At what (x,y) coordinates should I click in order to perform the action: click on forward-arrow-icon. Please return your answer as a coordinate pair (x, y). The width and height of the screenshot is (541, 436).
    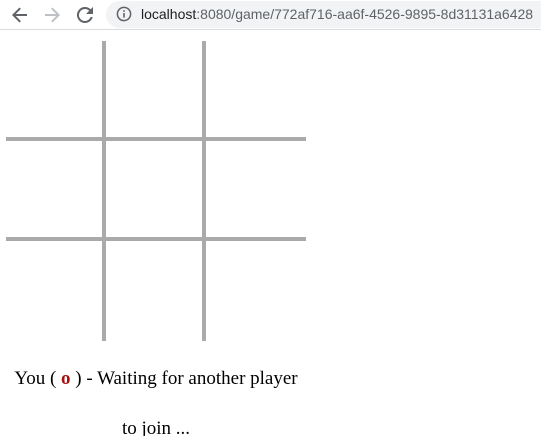
    Looking at the image, I should click on (52, 15).